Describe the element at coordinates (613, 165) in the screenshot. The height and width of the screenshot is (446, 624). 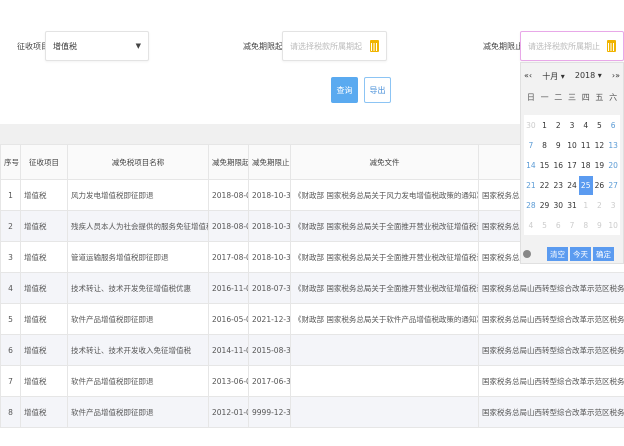
I see `calendar-day: 20` at that location.